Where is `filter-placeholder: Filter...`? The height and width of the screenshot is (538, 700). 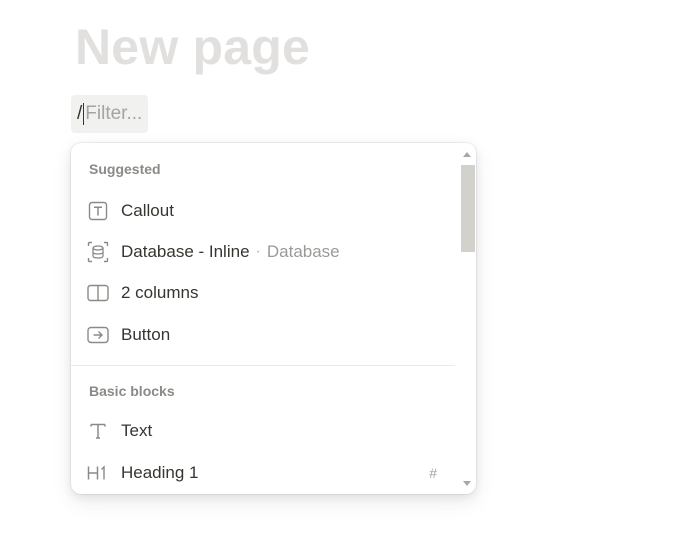
filter-placeholder: Filter... is located at coordinates (114, 113).